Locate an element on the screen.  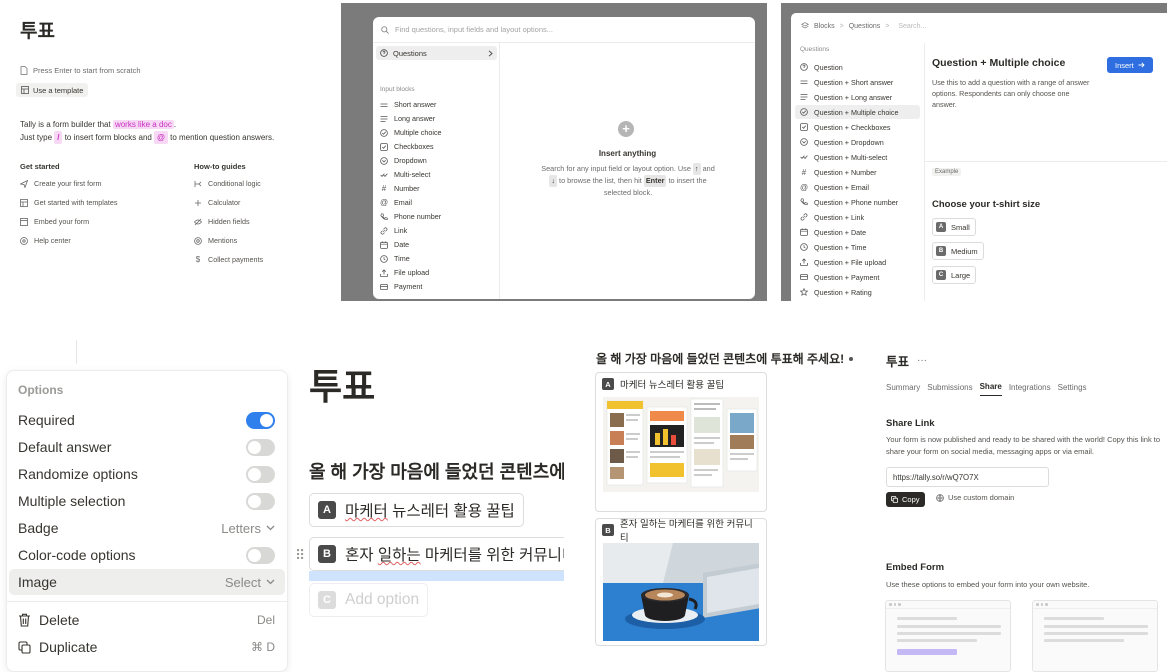
option-randomize: Randomize options is located at coordinates (147, 474).